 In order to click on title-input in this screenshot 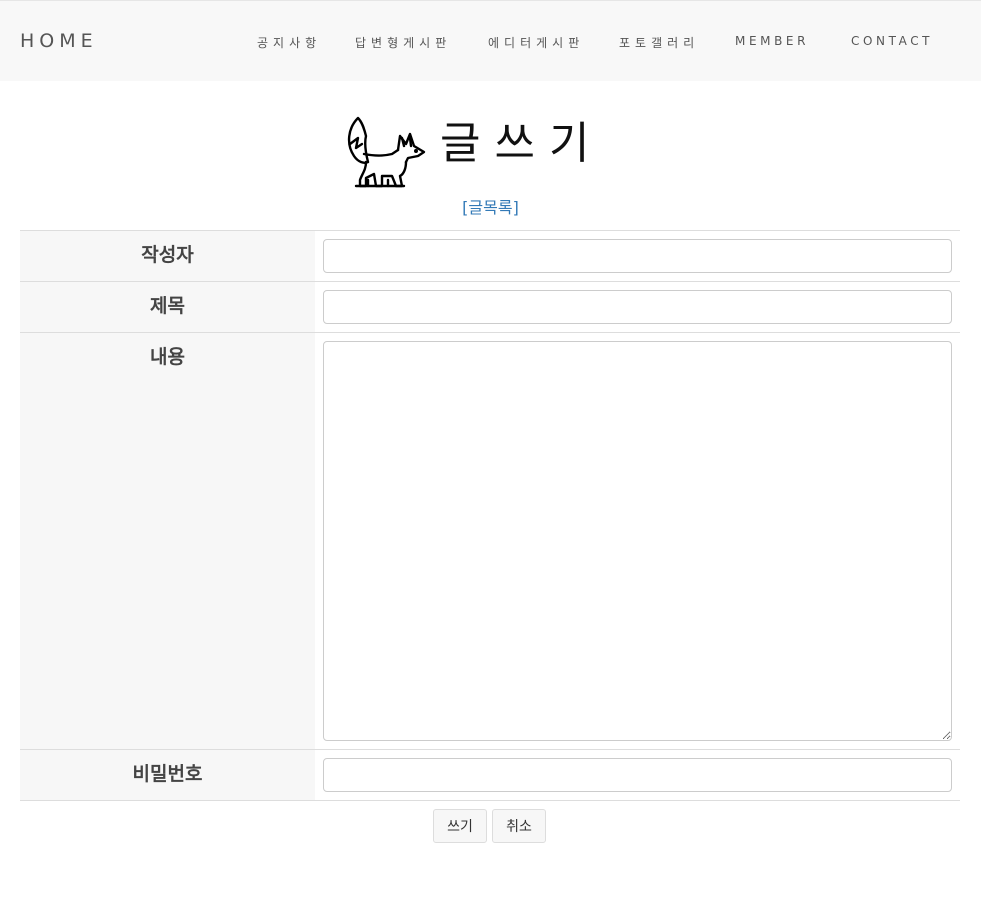, I will do `click(637, 307)`.